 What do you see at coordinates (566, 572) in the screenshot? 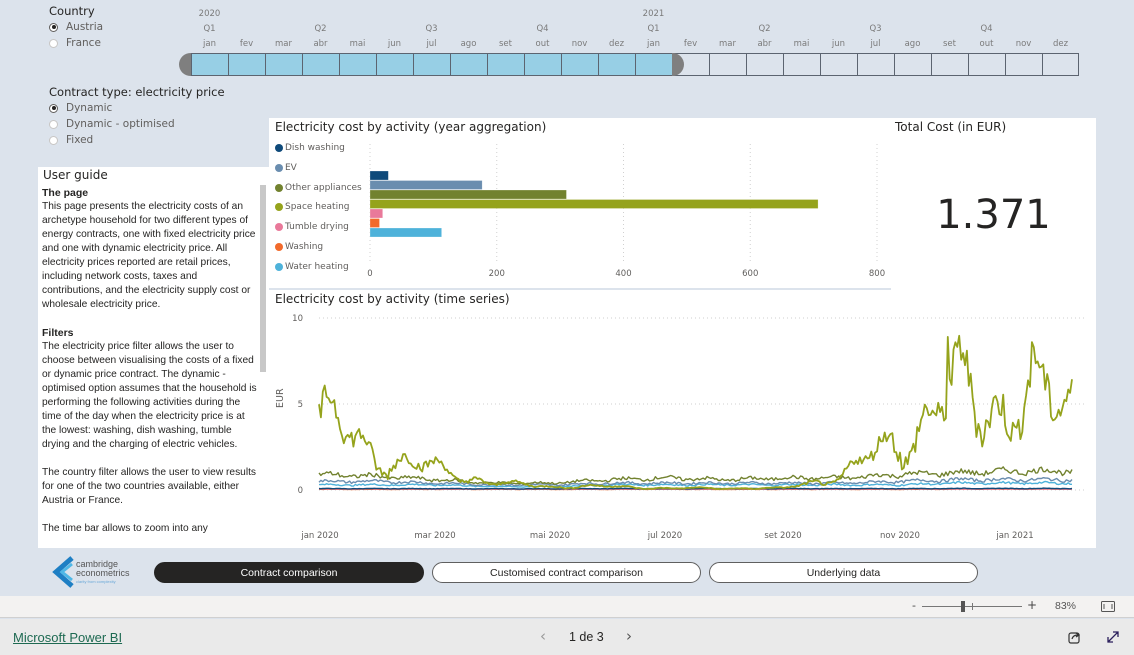
I see `nav-customised-contract-comparison-button: Customised contract comparison` at bounding box center [566, 572].